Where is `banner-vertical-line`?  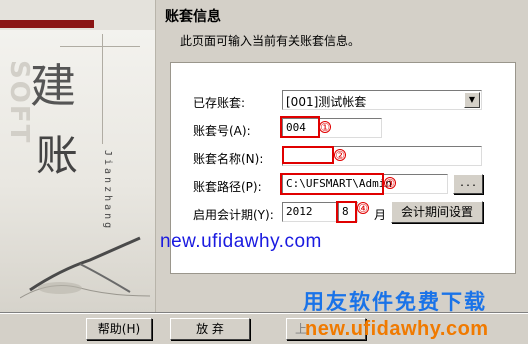 banner-vertical-line is located at coordinates (102, 89).